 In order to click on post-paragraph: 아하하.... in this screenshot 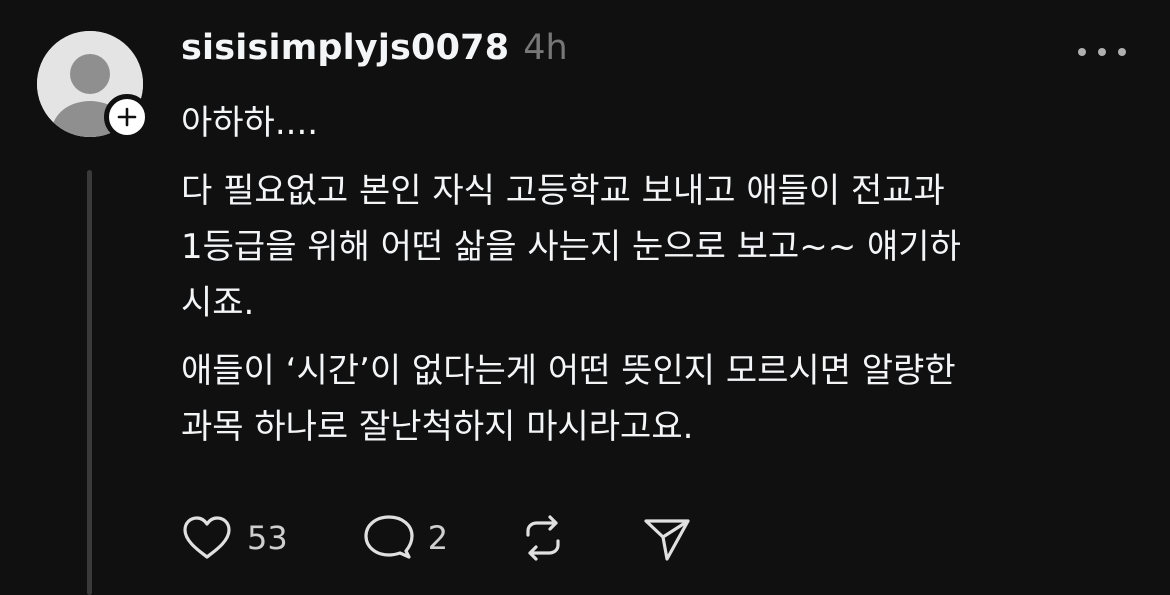, I will do `click(661, 123)`.